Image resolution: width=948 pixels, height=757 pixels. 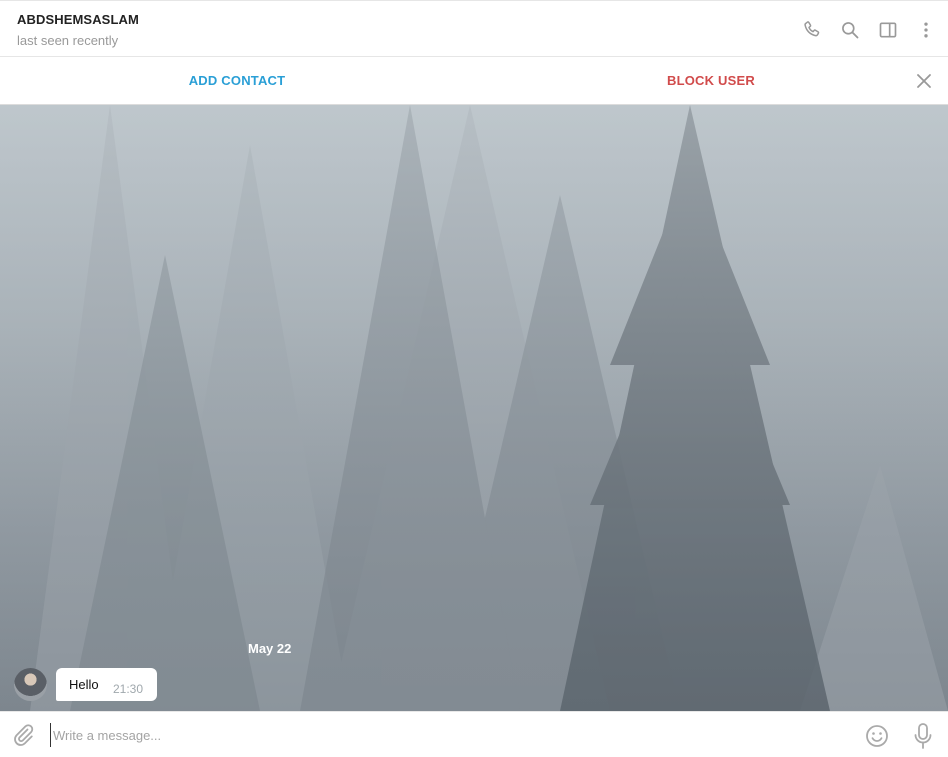 What do you see at coordinates (23, 735) in the screenshot?
I see `paperclip-icon` at bounding box center [23, 735].